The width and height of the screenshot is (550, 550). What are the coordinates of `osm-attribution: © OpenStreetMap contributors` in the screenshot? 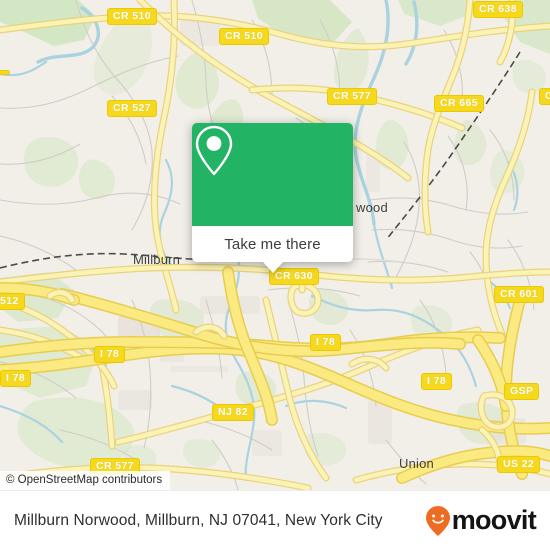 It's located at (85, 480).